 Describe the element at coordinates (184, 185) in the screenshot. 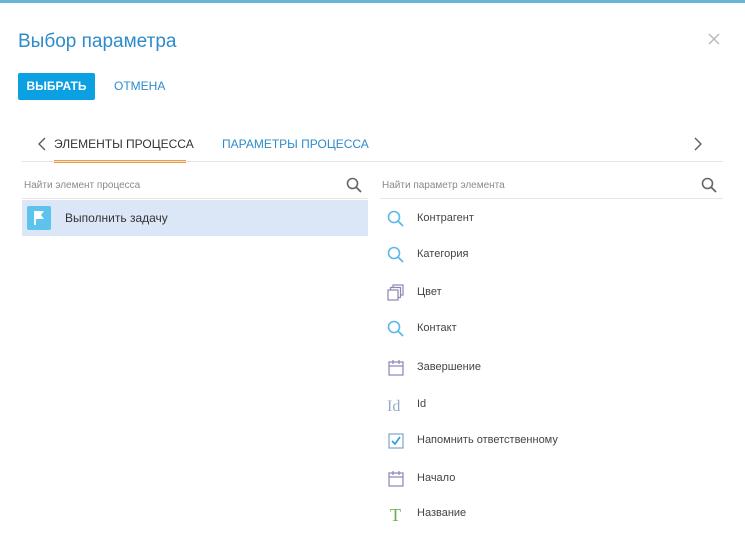

I see `element-search-input` at that location.